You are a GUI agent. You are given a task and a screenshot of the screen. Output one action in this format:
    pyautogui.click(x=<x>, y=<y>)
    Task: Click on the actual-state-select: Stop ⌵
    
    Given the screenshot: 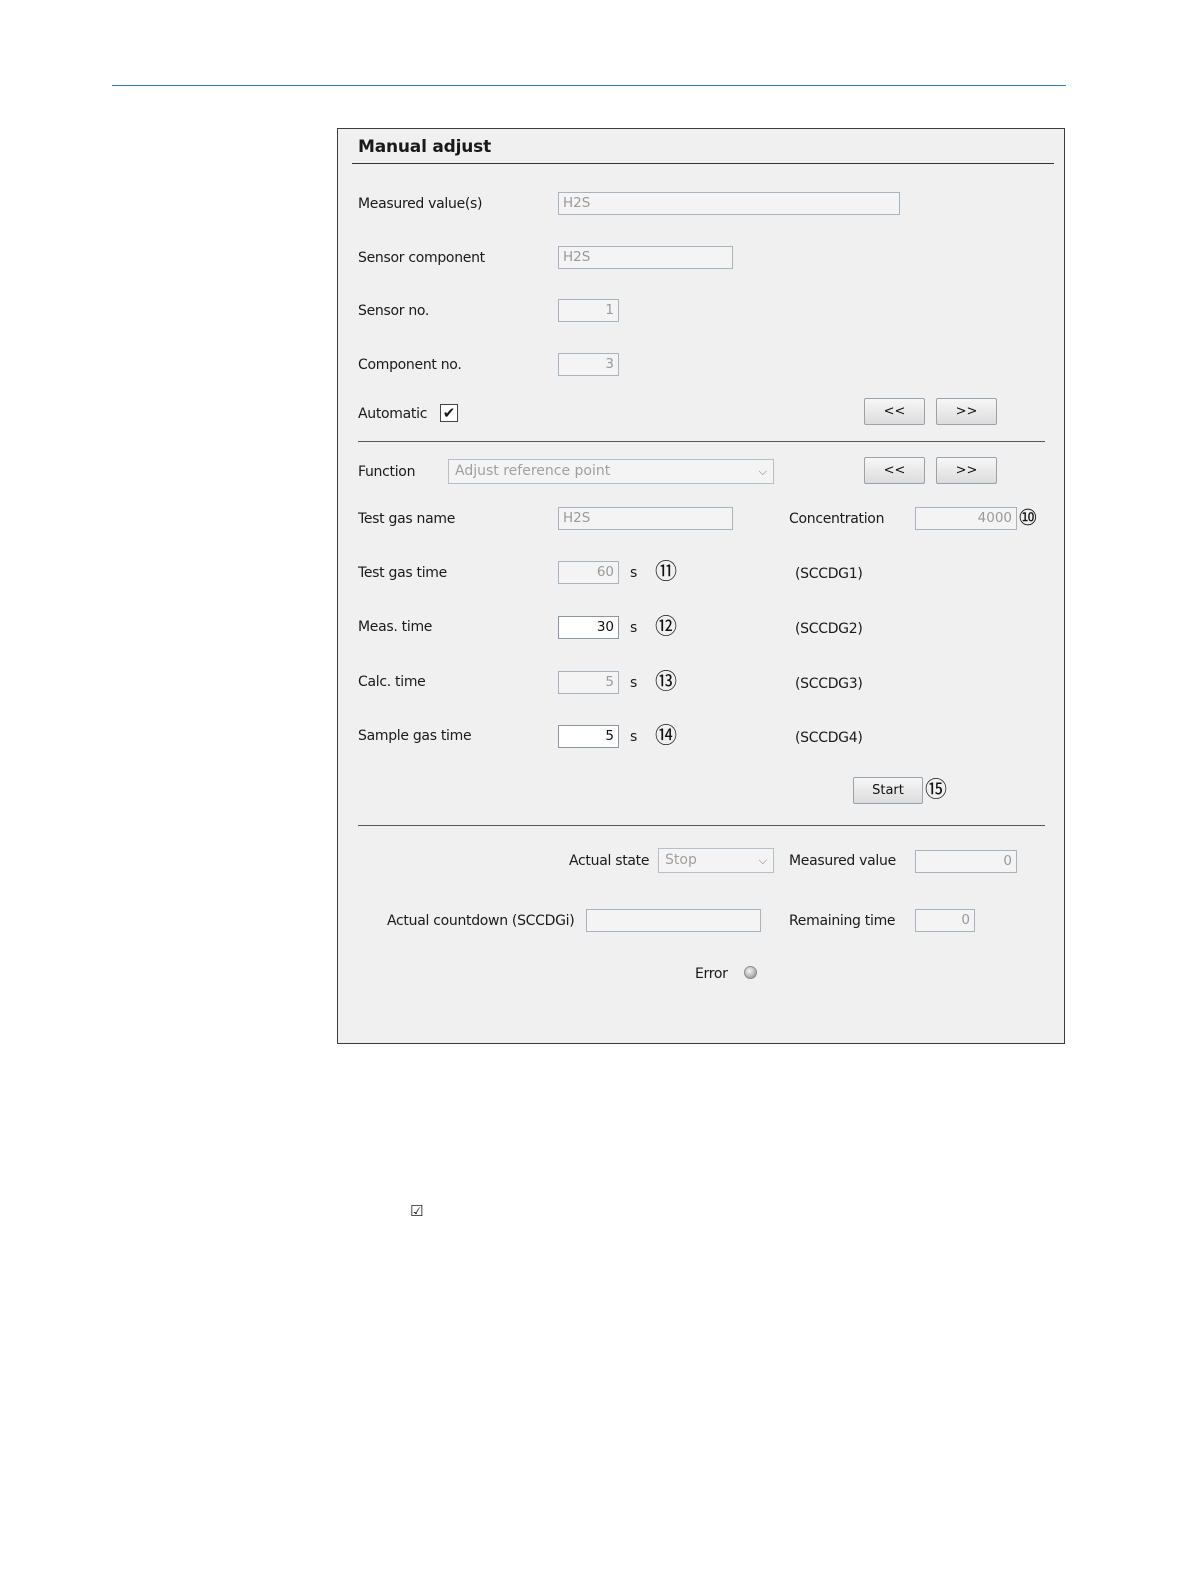 What is the action you would take?
    pyautogui.click(x=716, y=860)
    